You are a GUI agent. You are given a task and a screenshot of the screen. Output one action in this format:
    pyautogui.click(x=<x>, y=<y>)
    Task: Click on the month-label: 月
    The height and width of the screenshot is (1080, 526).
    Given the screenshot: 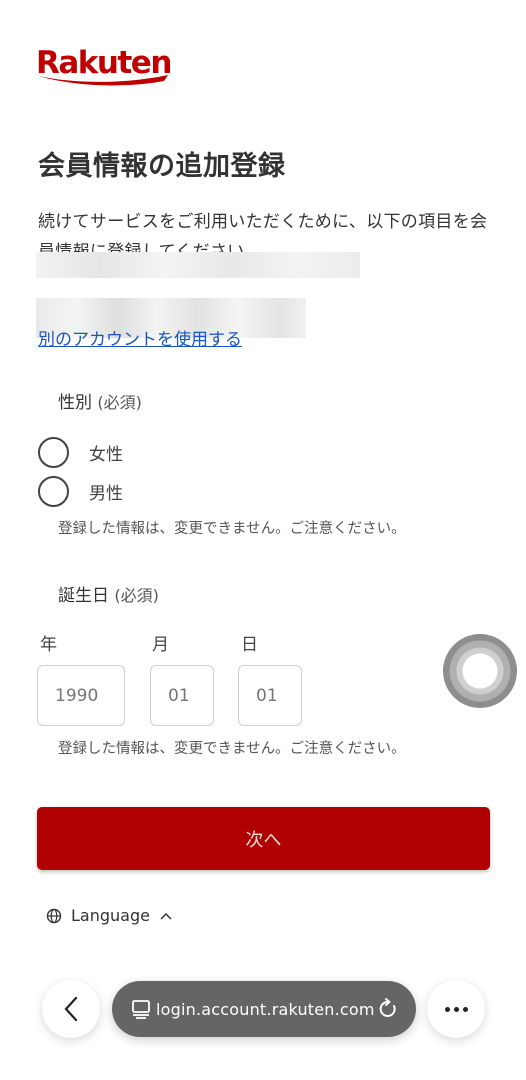 What is the action you would take?
    pyautogui.click(x=160, y=645)
    